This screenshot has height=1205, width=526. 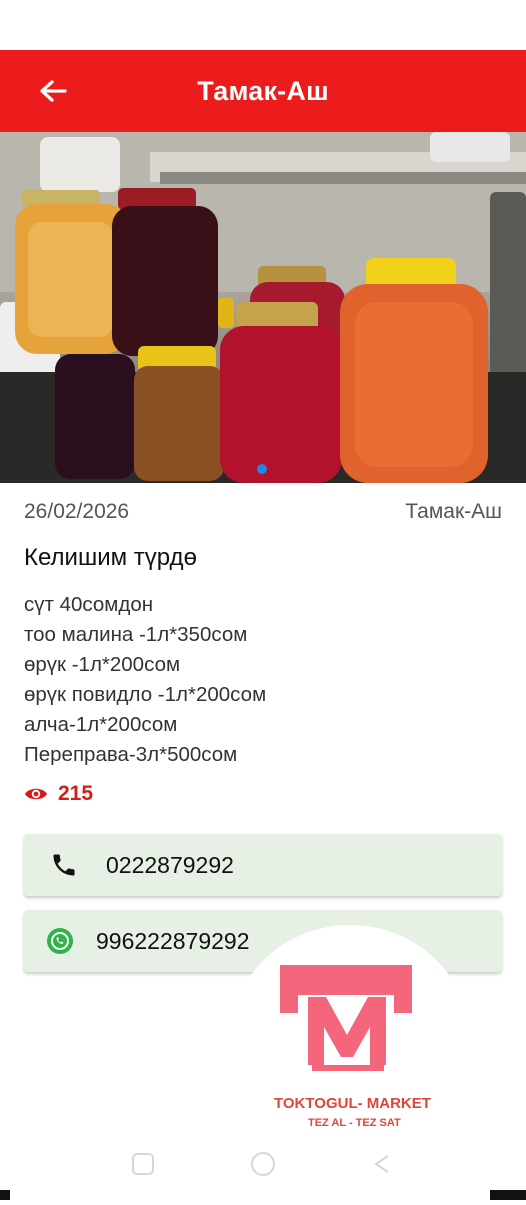 I want to click on description-line: тоо малина -1л*350сом, so click(x=136, y=634).